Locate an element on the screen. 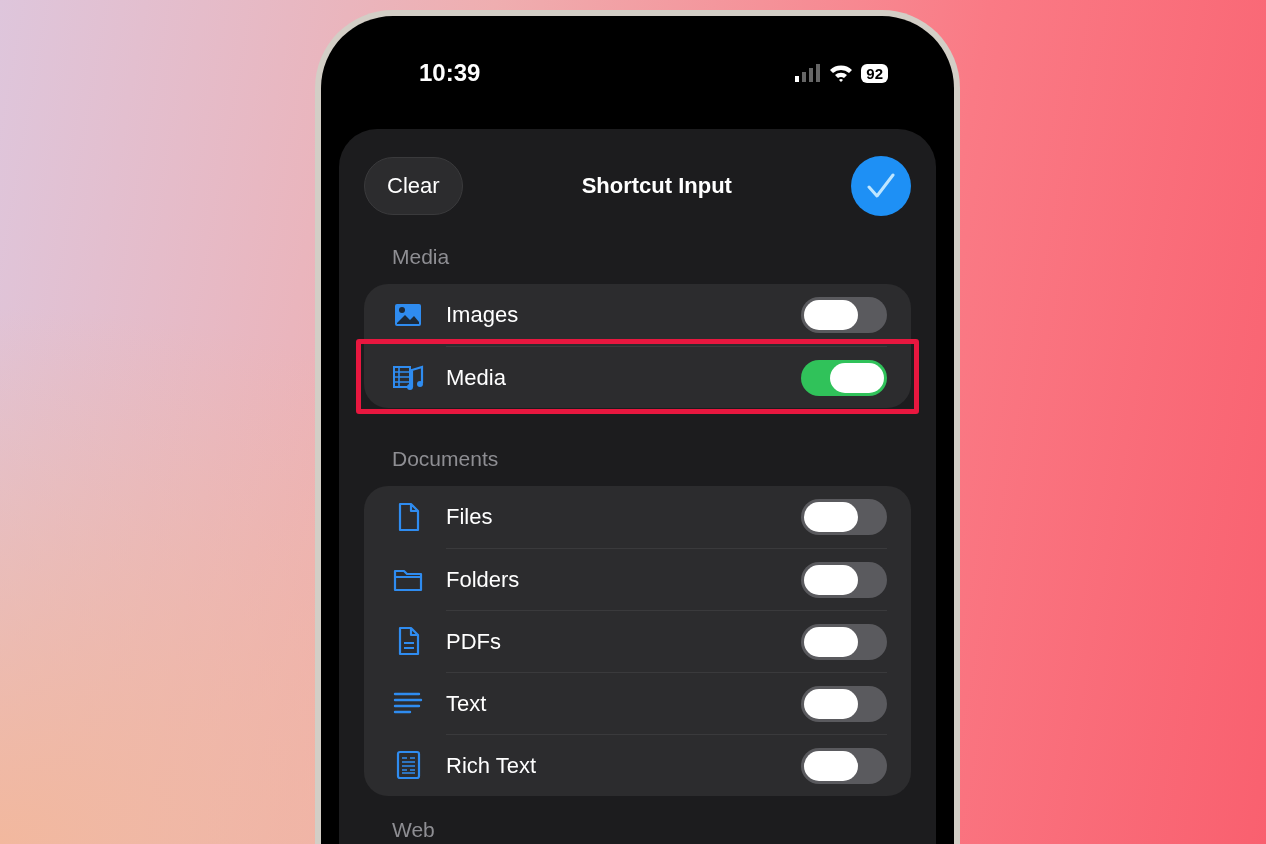 This screenshot has width=1266, height=844. section-header: Documents is located at coordinates (445, 459).